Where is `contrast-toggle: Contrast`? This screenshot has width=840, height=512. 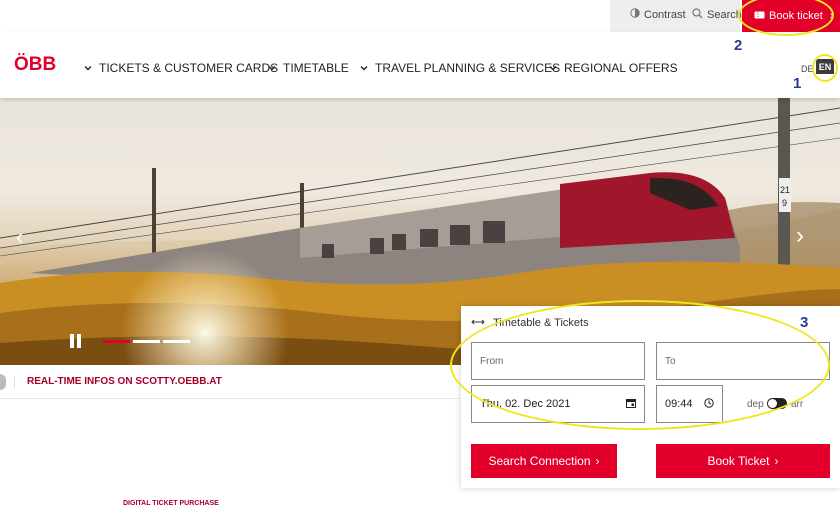
contrast-toggle: Contrast is located at coordinates (658, 14).